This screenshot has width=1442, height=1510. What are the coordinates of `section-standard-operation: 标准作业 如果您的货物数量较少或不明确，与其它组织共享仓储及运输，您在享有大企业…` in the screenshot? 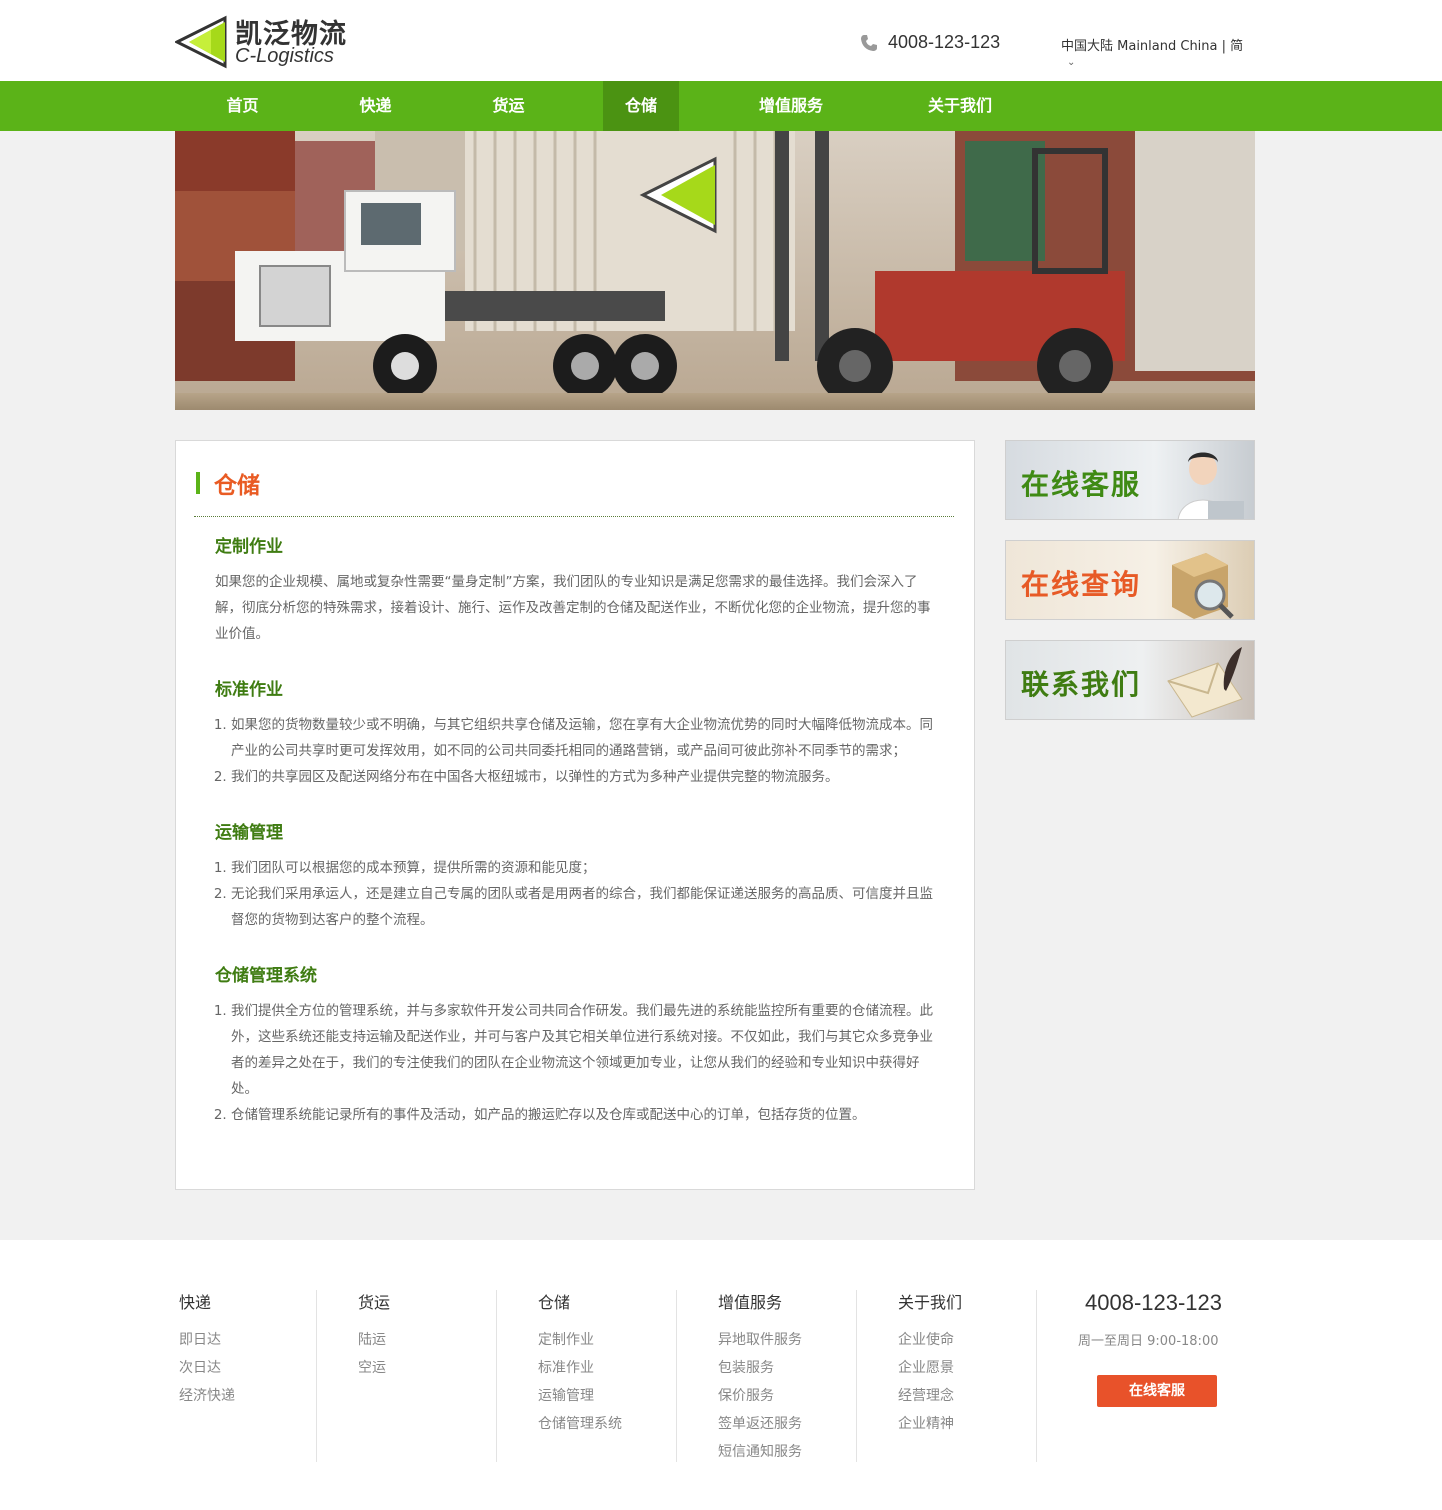 It's located at (578, 734).